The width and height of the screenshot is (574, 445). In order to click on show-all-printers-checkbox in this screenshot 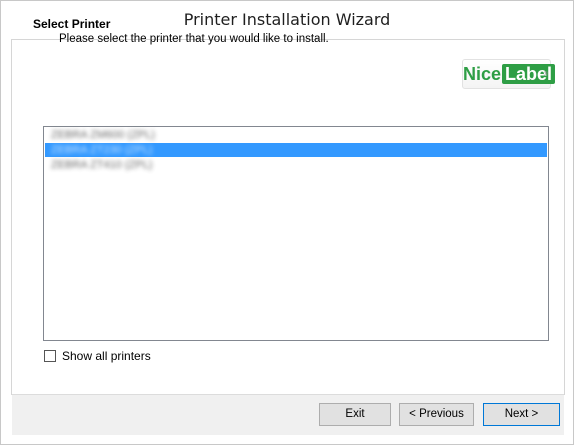, I will do `click(50, 356)`.